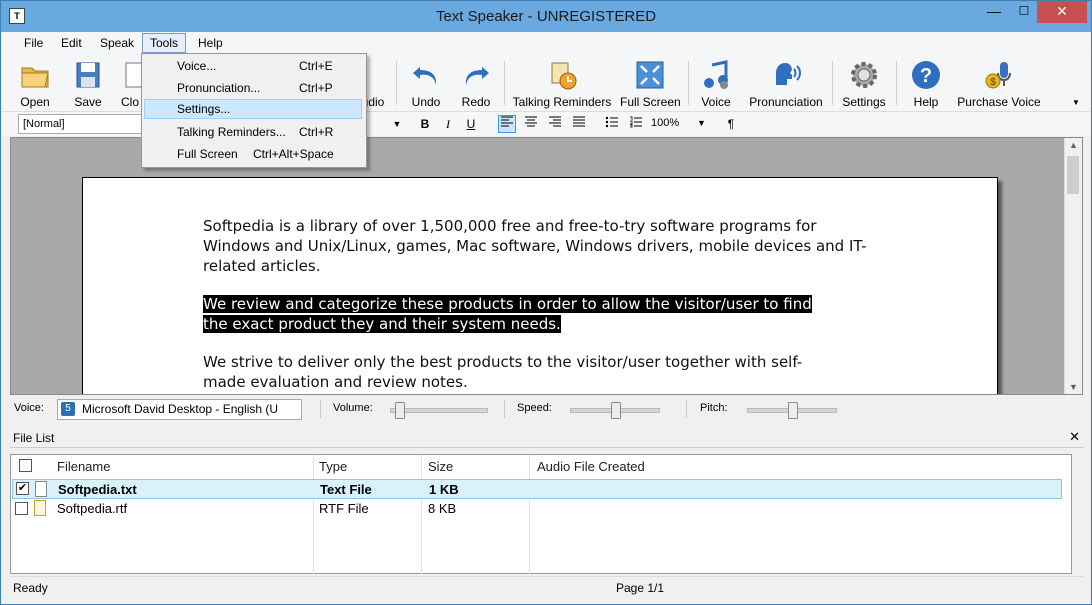 Image resolution: width=1092 pixels, height=605 pixels. Describe the element at coordinates (29, 408) in the screenshot. I see `voice-field-label: Voice:` at that location.